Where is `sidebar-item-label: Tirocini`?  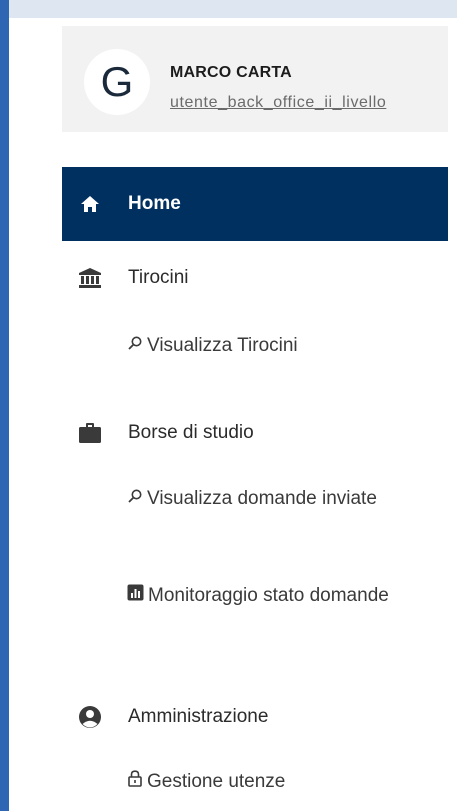 sidebar-item-label: Tirocini is located at coordinates (158, 277).